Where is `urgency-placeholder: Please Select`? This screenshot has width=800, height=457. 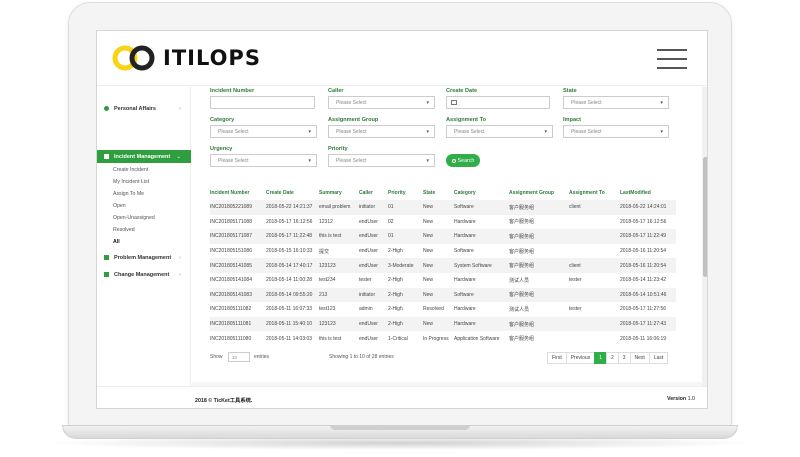
urgency-placeholder: Please Select is located at coordinates (233, 160).